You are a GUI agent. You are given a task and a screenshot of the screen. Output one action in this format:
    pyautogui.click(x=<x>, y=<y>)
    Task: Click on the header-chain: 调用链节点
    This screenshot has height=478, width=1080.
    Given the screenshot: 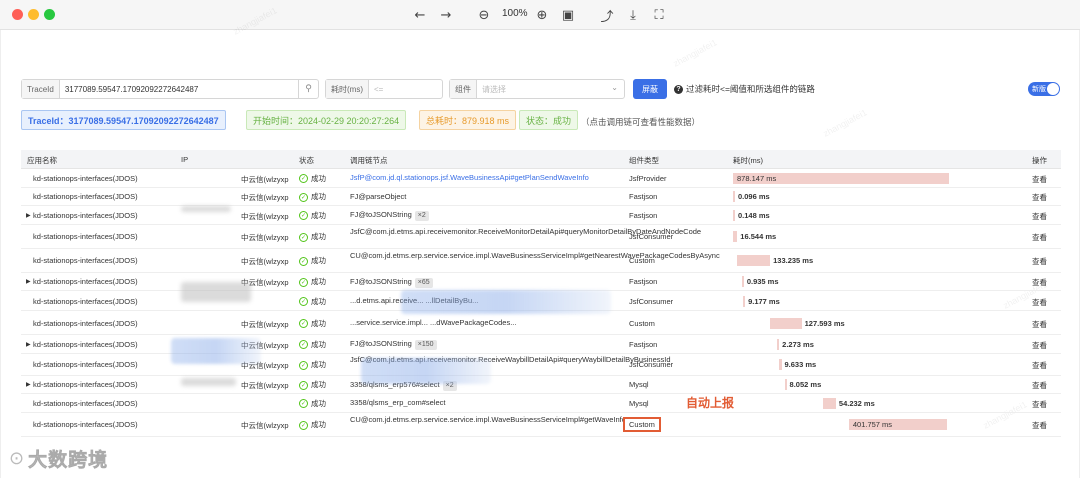 What is the action you would take?
    pyautogui.click(x=369, y=160)
    